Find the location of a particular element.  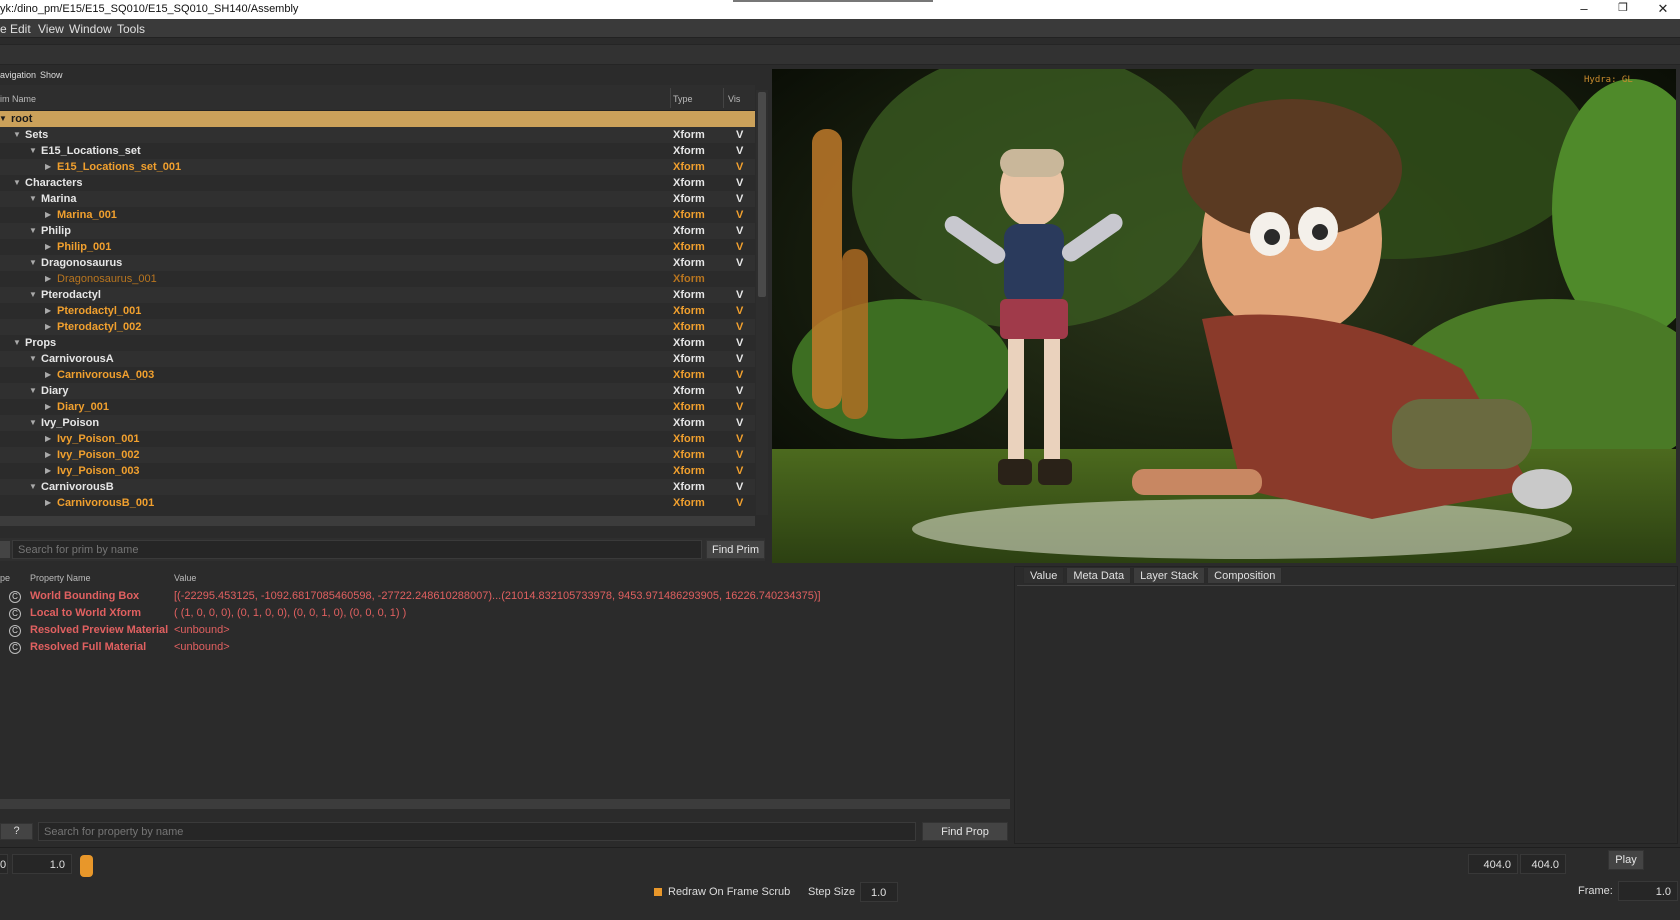

property-search-input is located at coordinates (477, 831).